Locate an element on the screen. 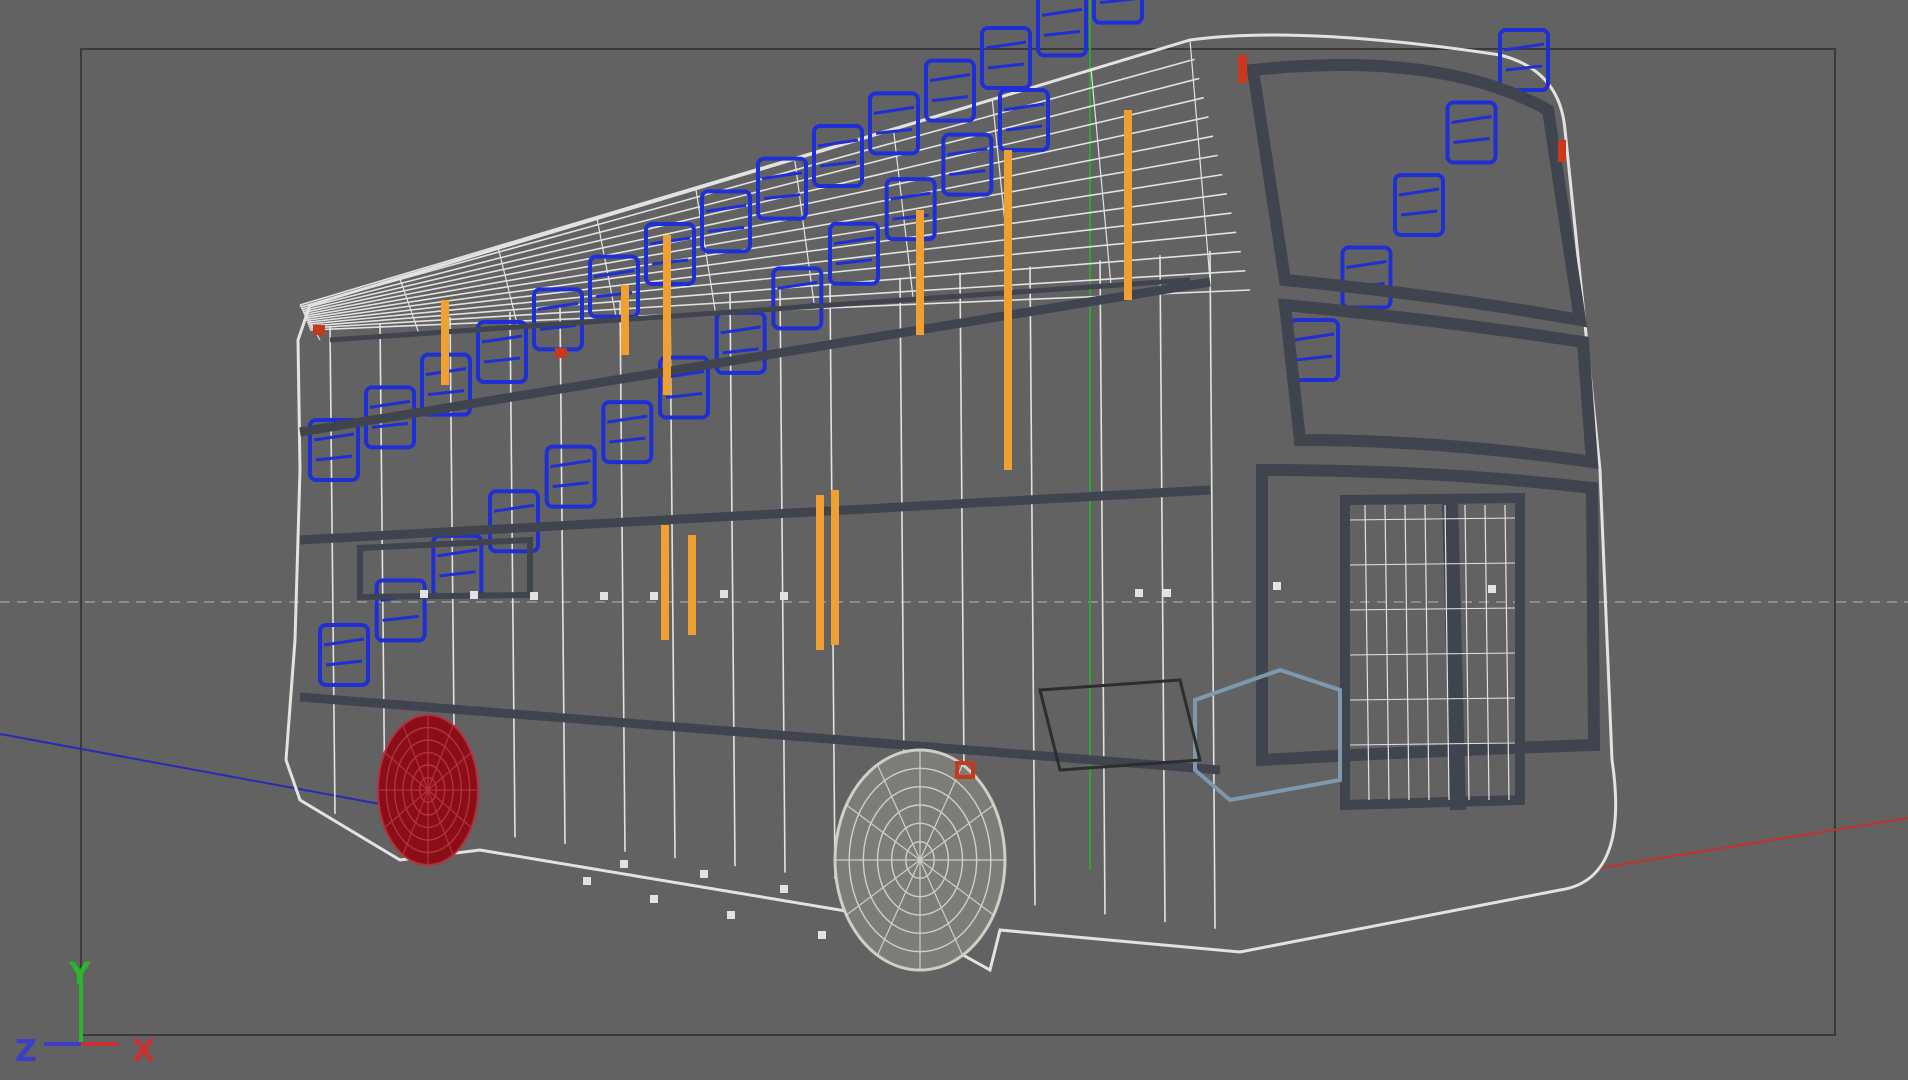  roof-wire is located at coordinates (753, 204).